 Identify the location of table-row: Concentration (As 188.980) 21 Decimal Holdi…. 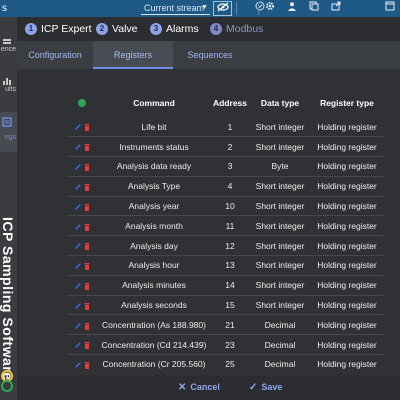
(225, 325).